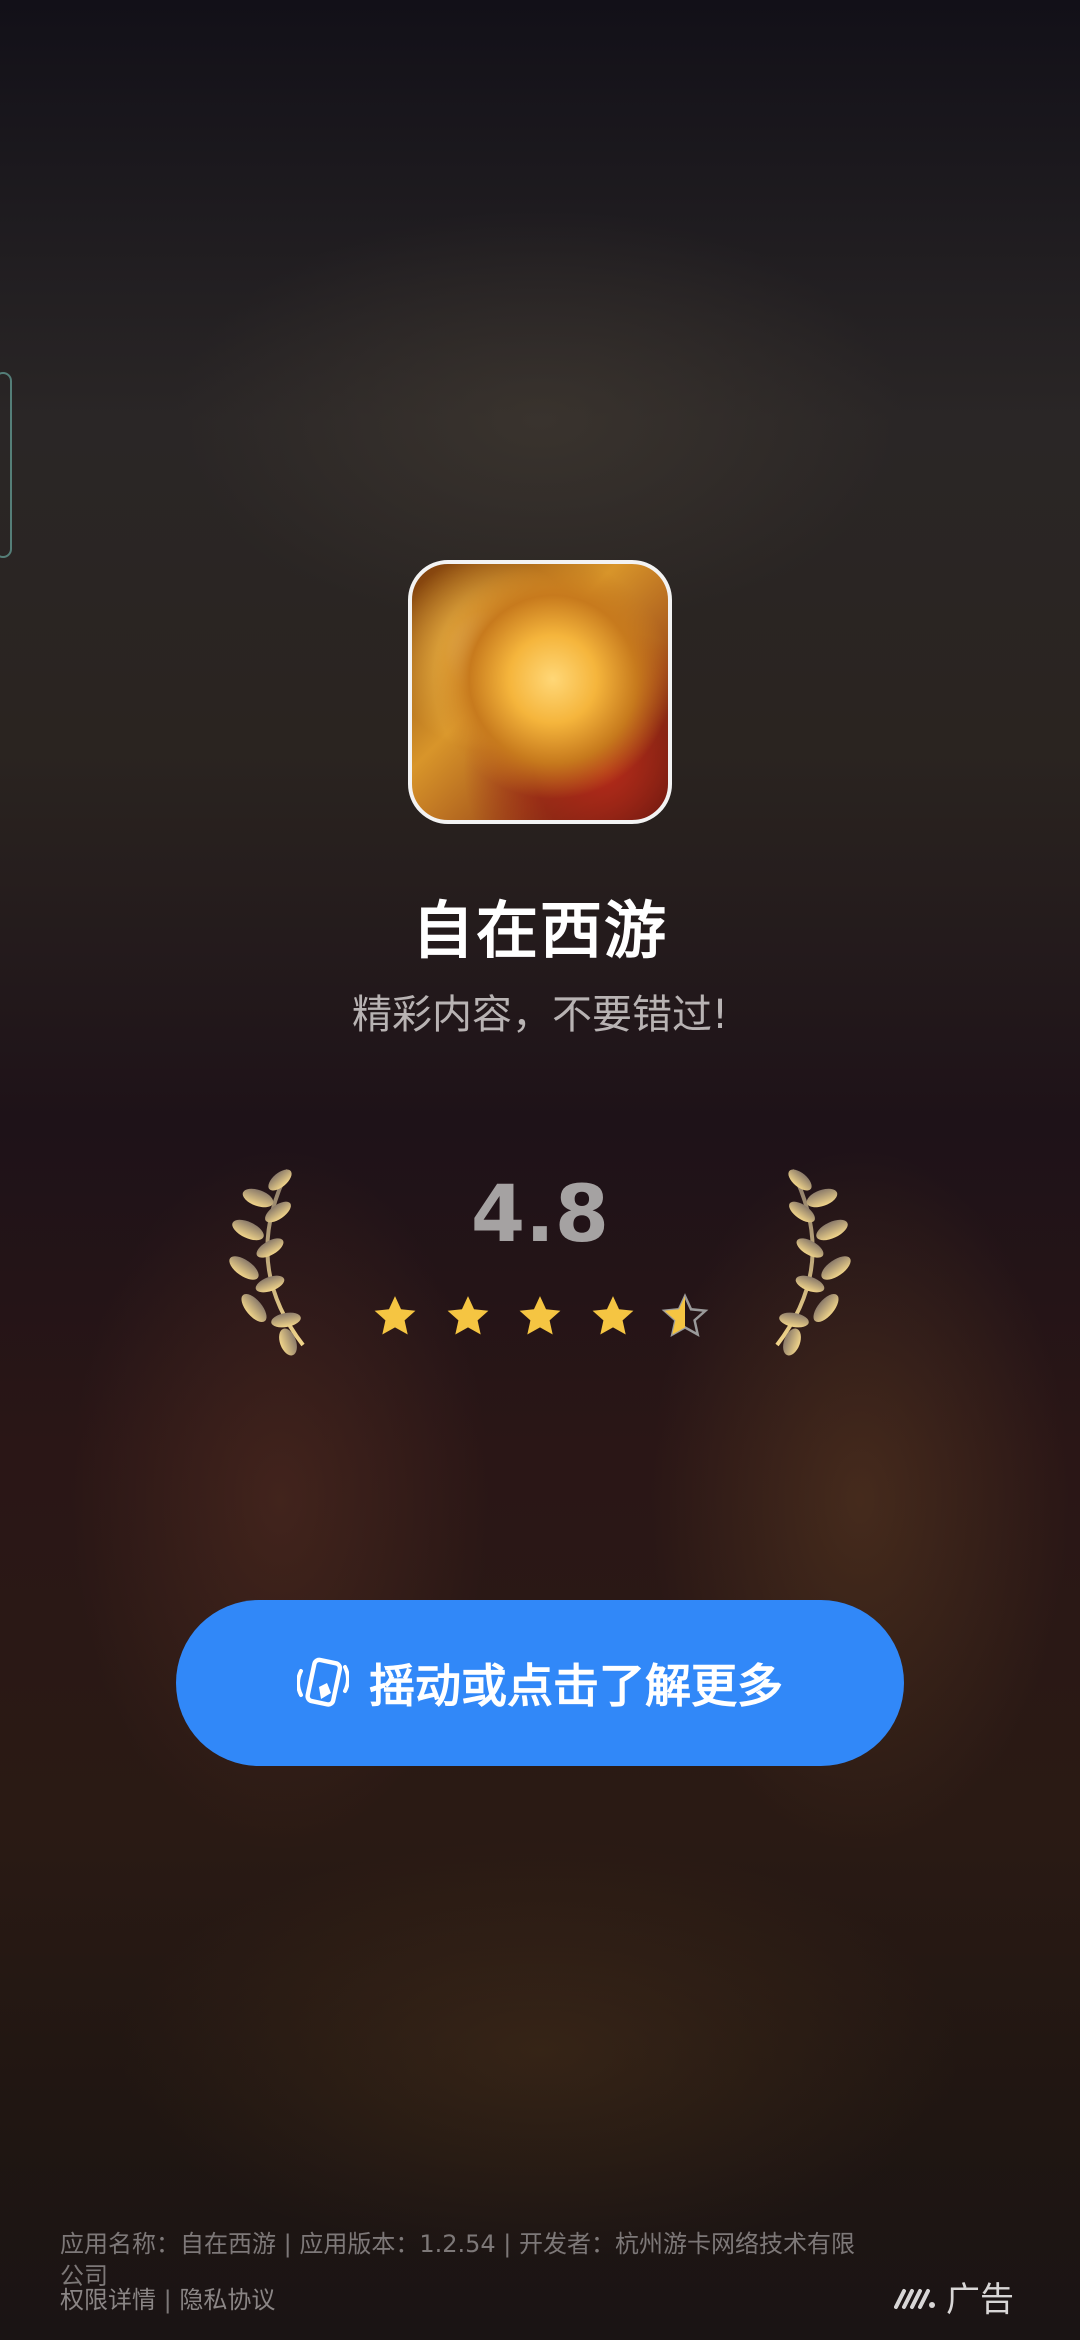  I want to click on side-edge-handle, so click(6, 465).